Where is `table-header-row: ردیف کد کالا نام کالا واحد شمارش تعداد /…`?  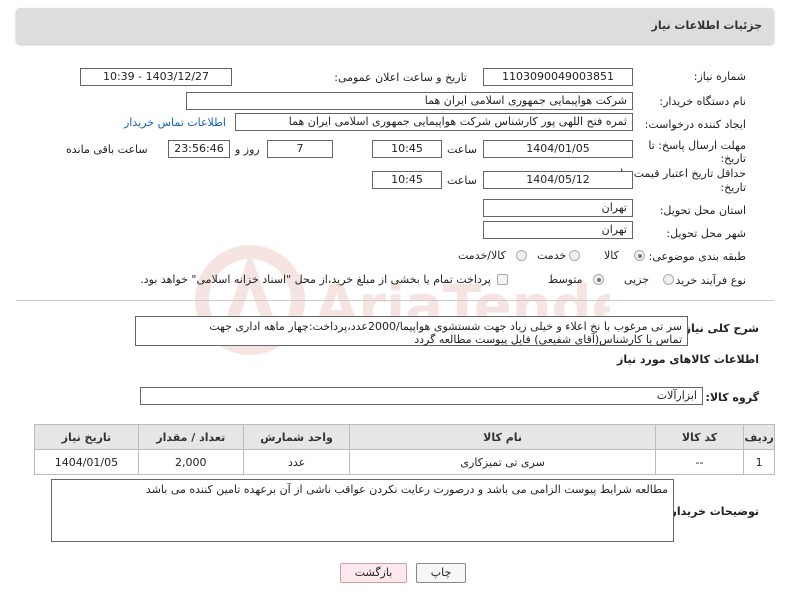
table-header-row: ردیف کد کالا نام کالا واحد شمارش تعداد /… is located at coordinates (404, 437).